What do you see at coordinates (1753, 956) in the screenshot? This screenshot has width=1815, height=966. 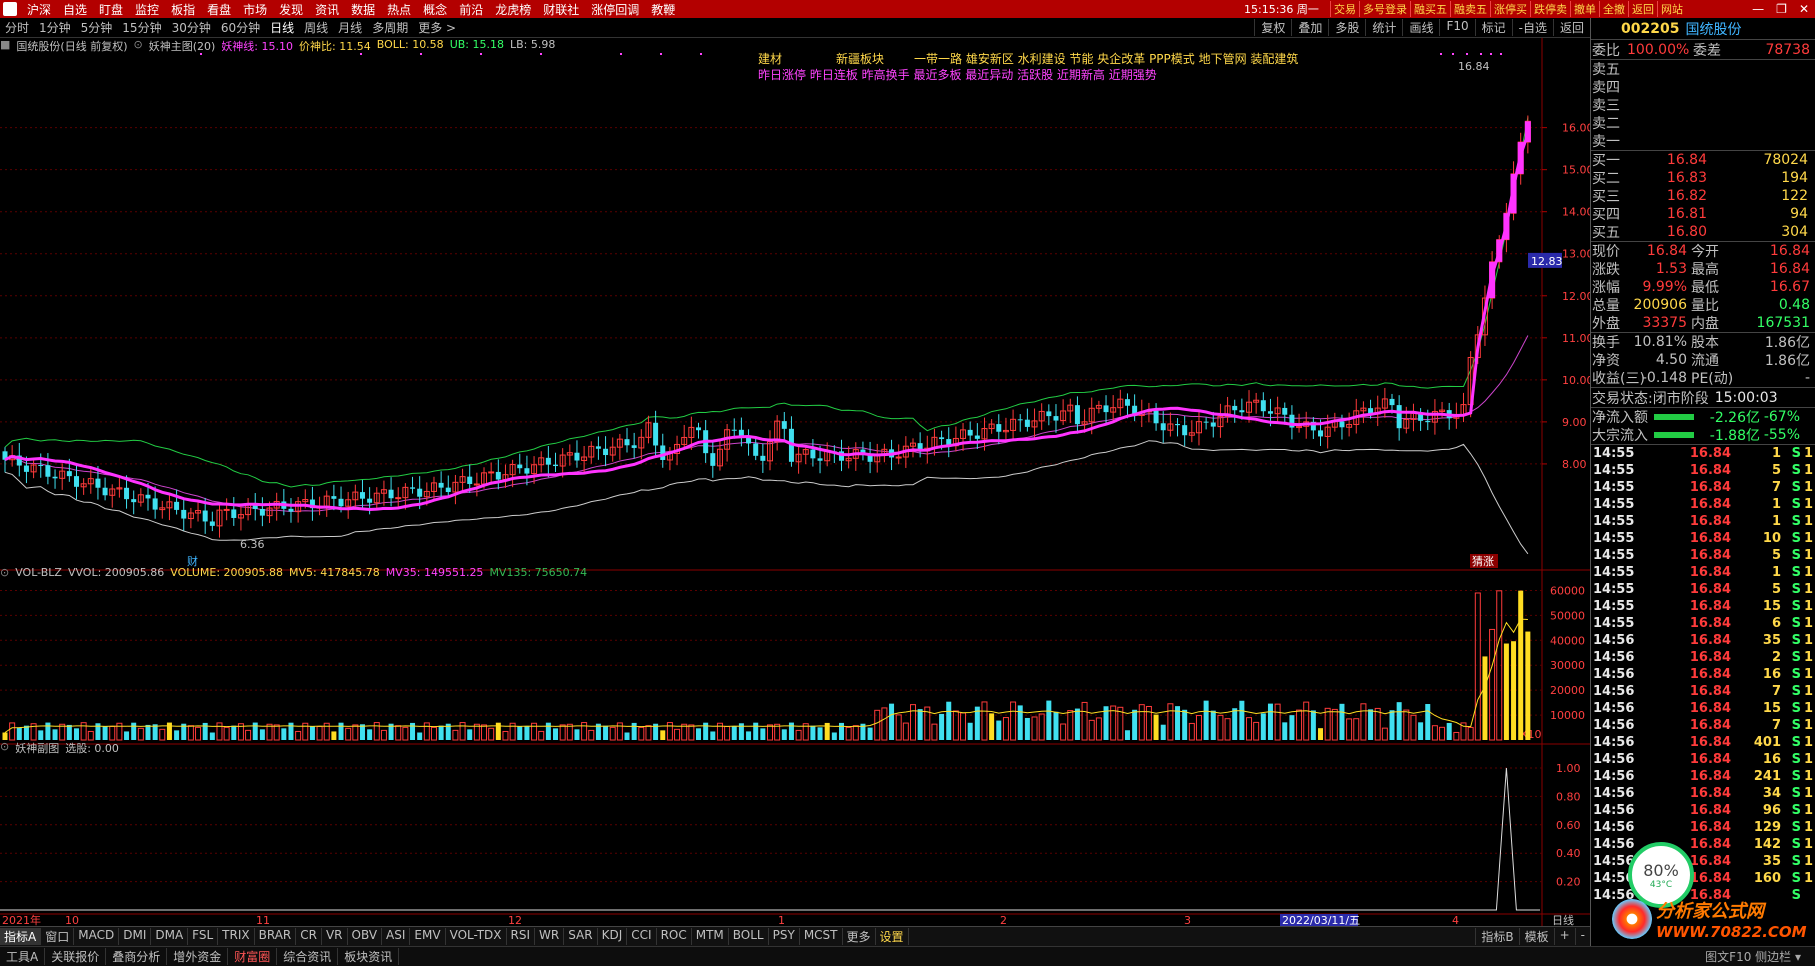 I see `f10-sidebar-link: 图文F10 侧边栏 ▾` at bounding box center [1753, 956].